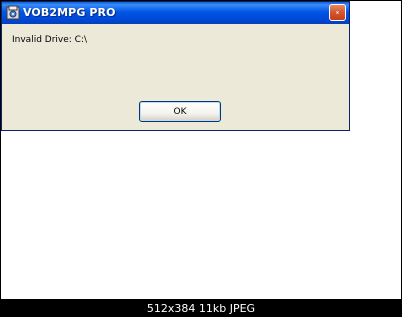 The image size is (402, 317). I want to click on close-button, so click(337, 12).